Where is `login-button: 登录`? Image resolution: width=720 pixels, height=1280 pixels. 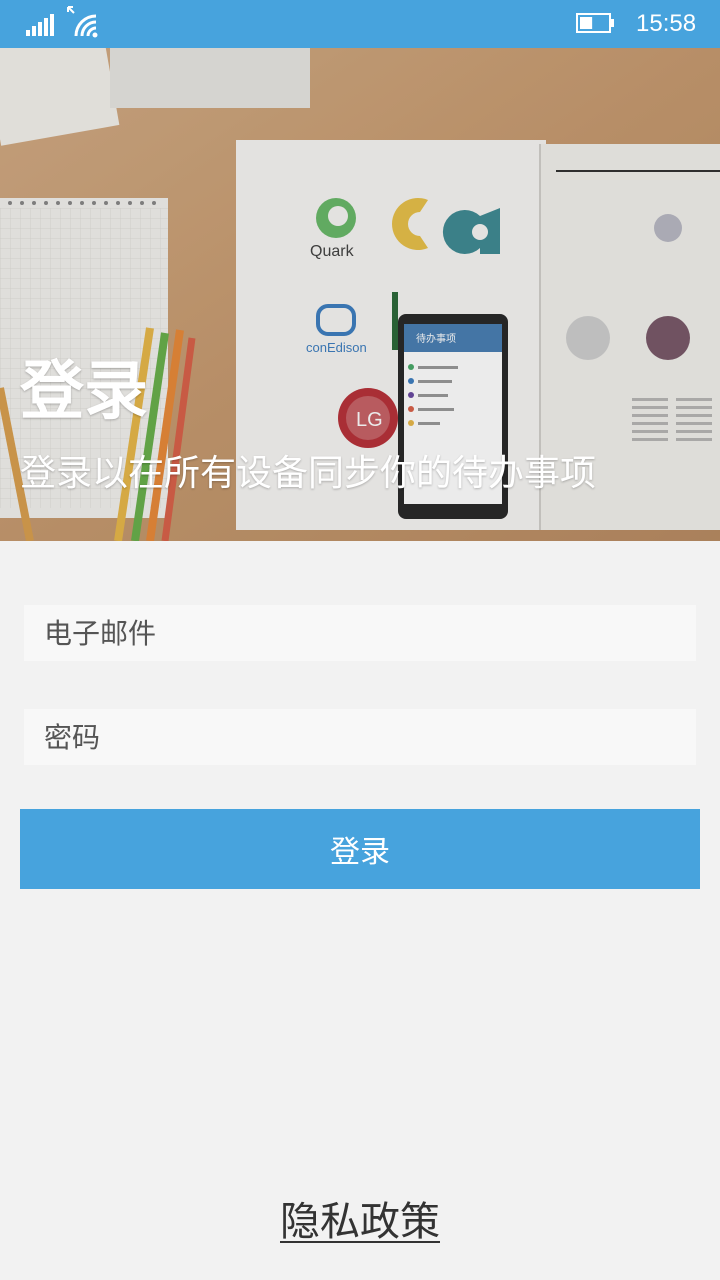
login-button: 登录 is located at coordinates (360, 849).